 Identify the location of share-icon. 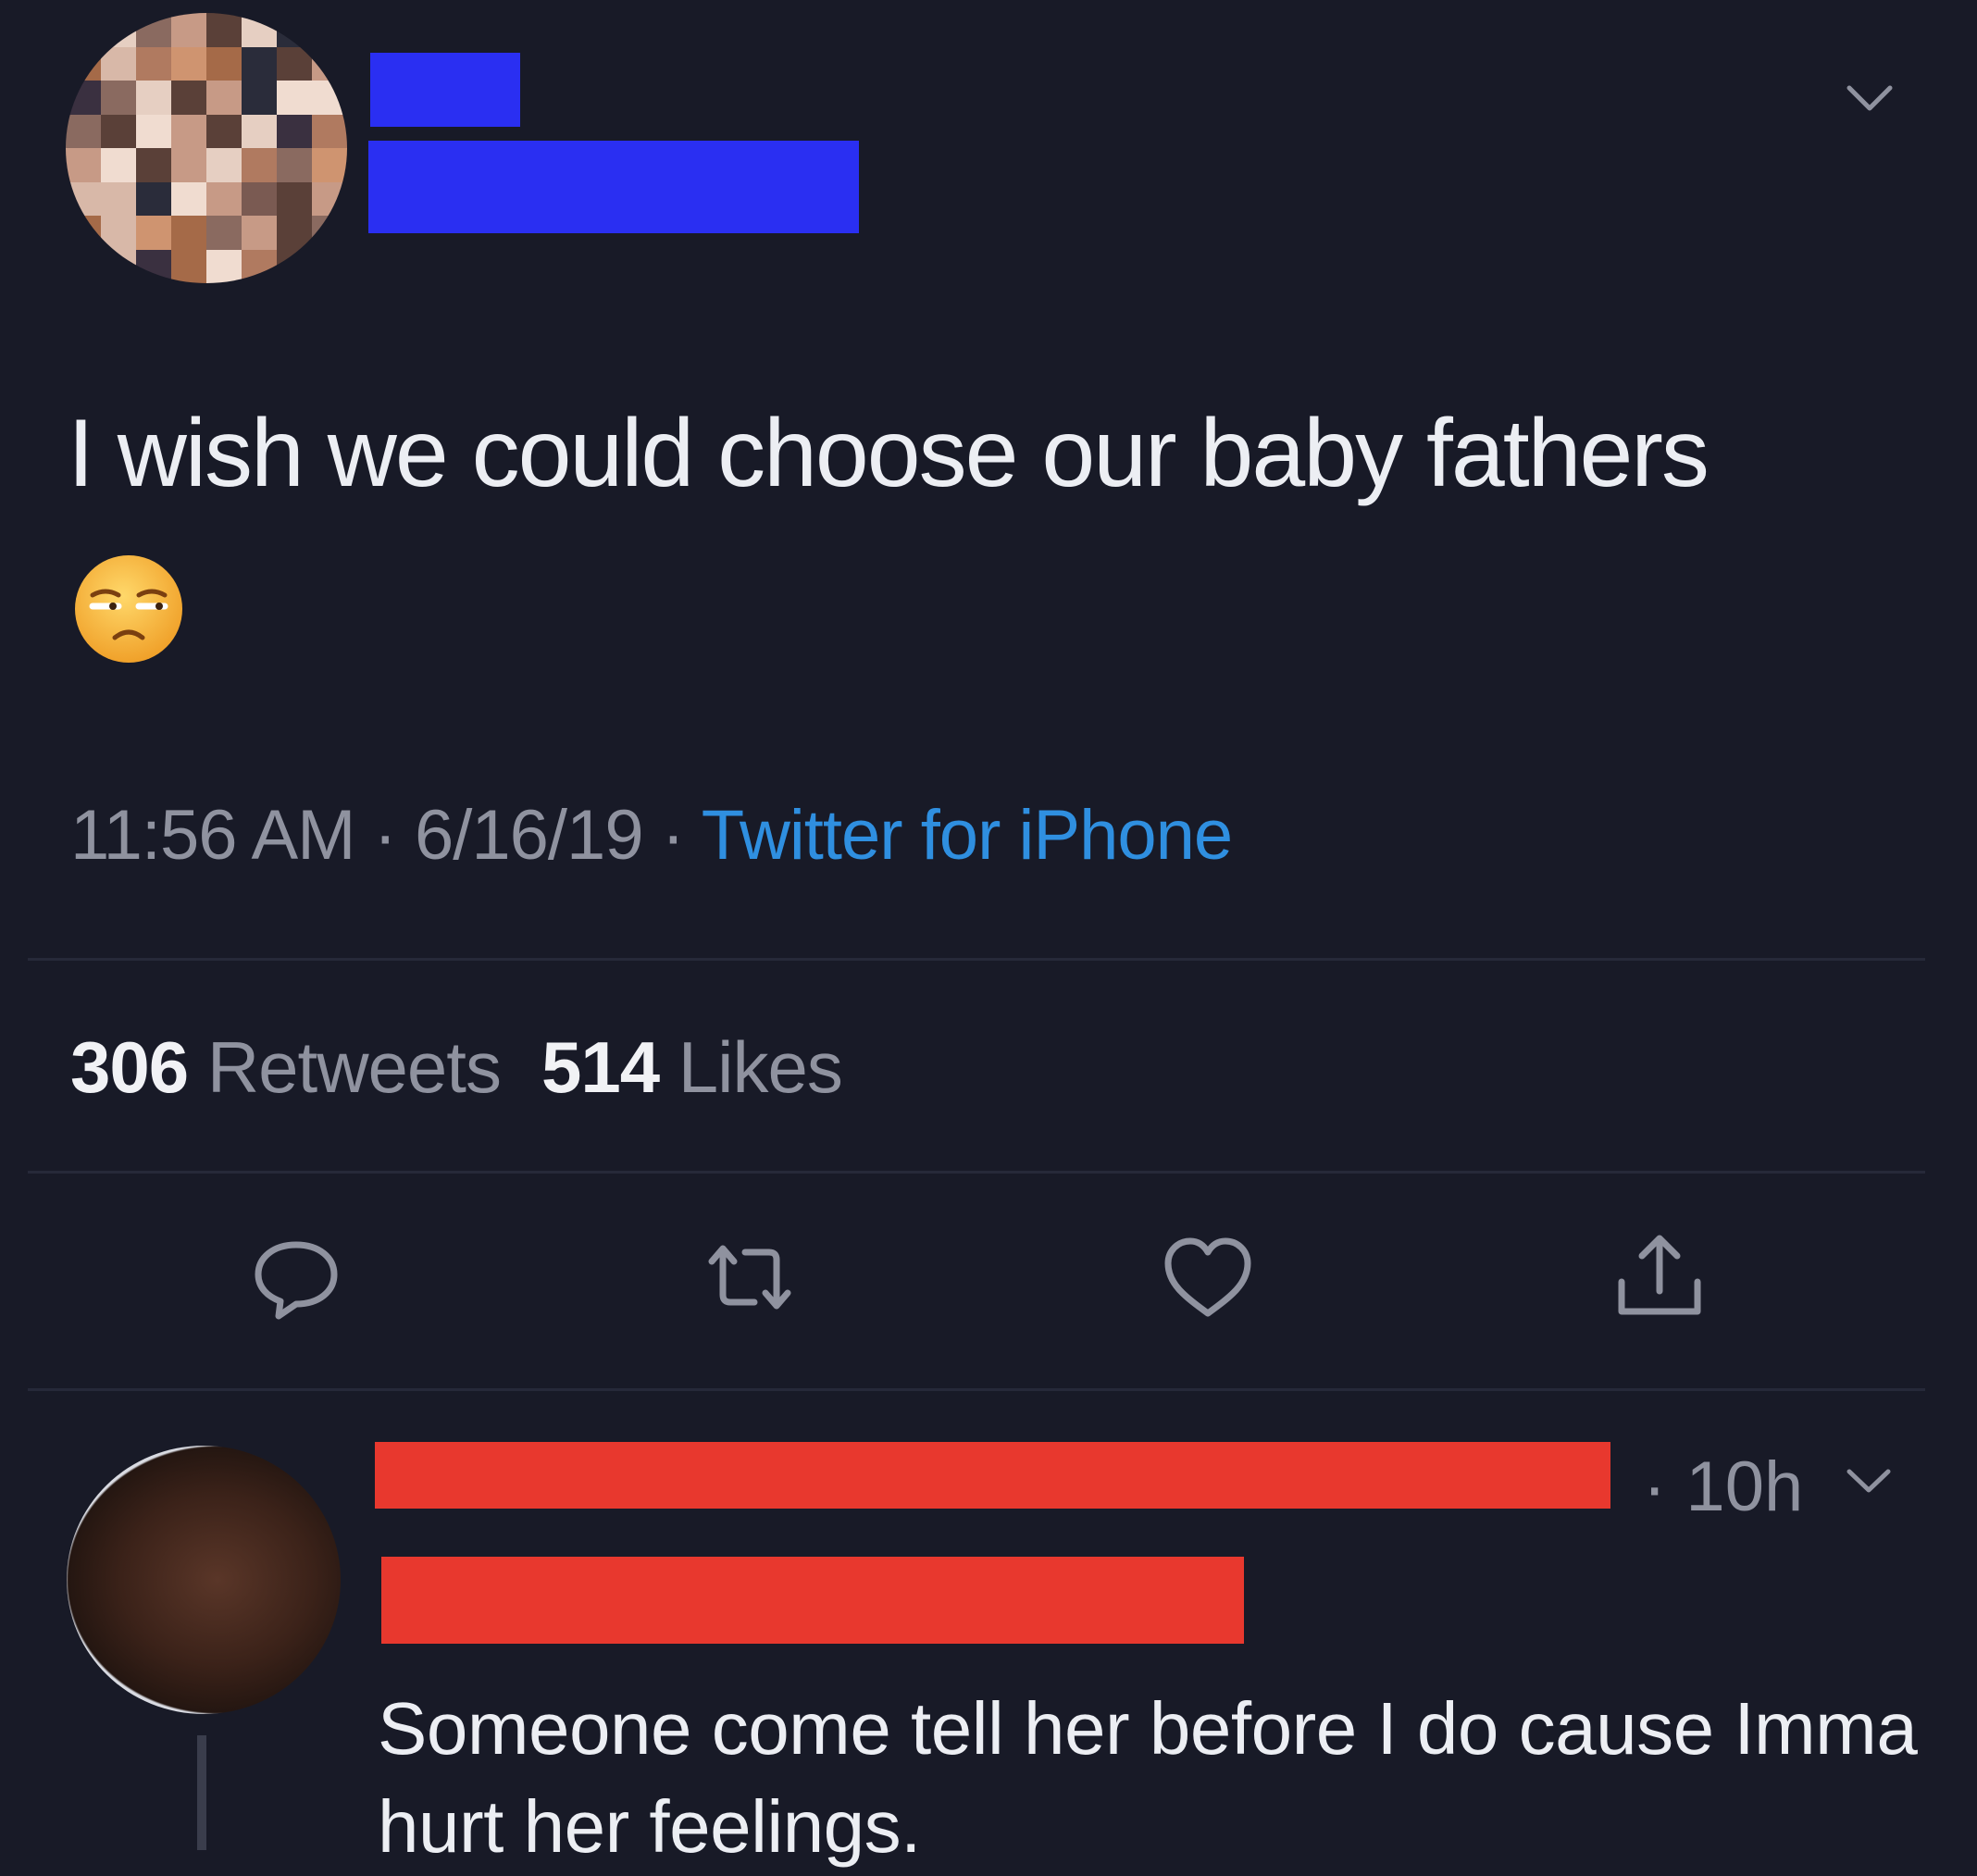
(1659, 1275).